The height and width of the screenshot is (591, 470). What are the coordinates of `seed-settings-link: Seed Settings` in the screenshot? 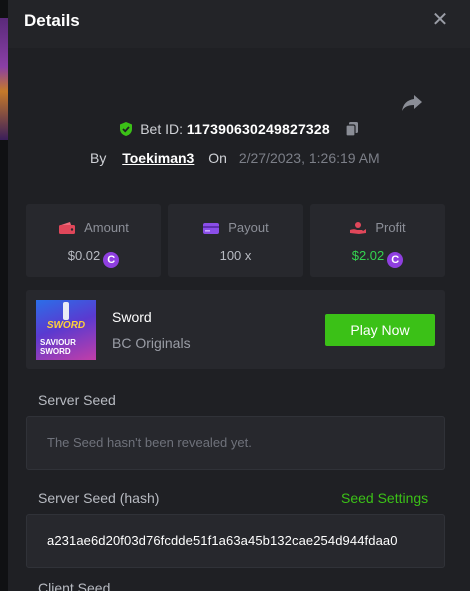 It's located at (384, 498).